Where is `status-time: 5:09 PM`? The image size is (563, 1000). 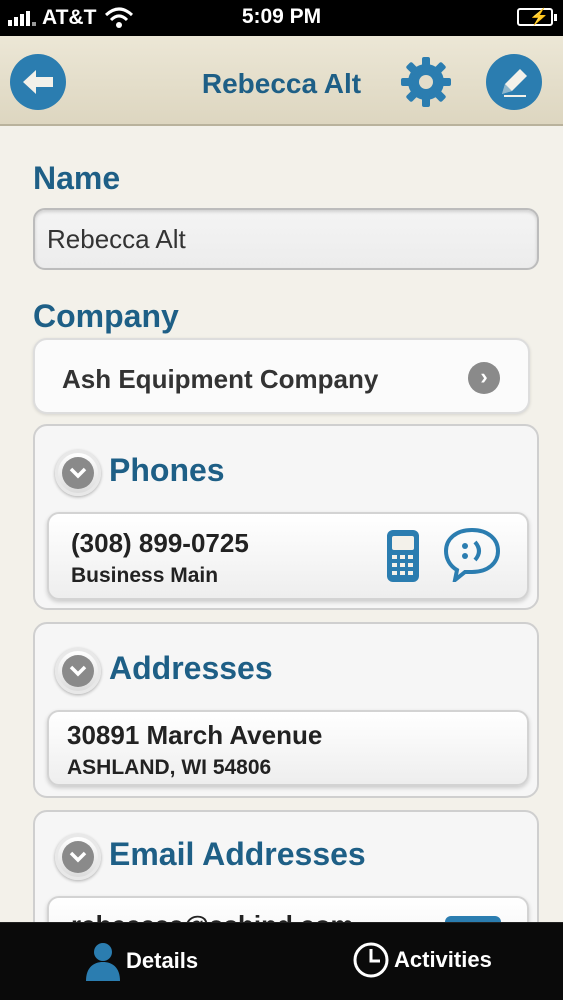
status-time: 5:09 PM is located at coordinates (281, 16).